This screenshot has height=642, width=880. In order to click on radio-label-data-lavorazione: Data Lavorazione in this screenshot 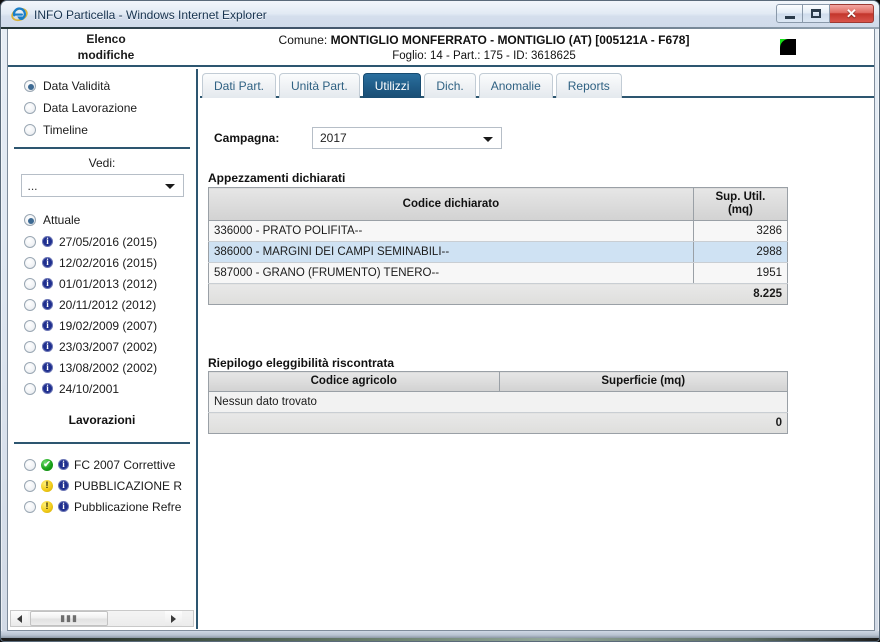, I will do `click(90, 108)`.